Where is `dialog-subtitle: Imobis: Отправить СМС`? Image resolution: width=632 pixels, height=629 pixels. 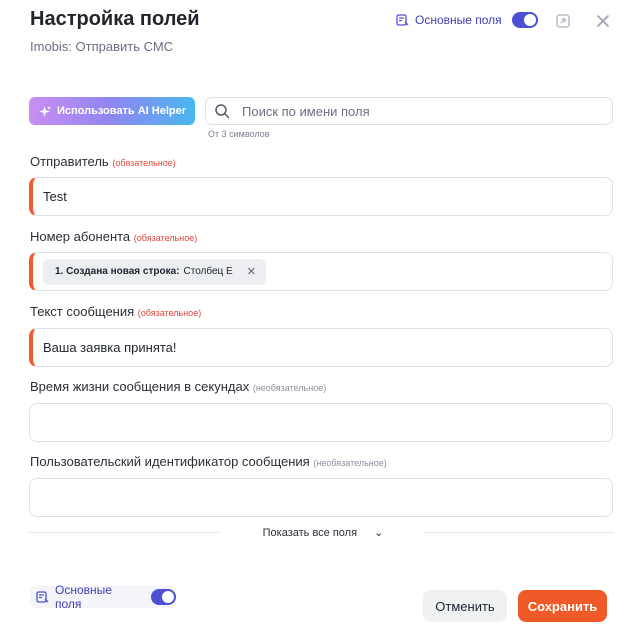
dialog-subtitle: Imobis: Отправить СМС is located at coordinates (102, 46).